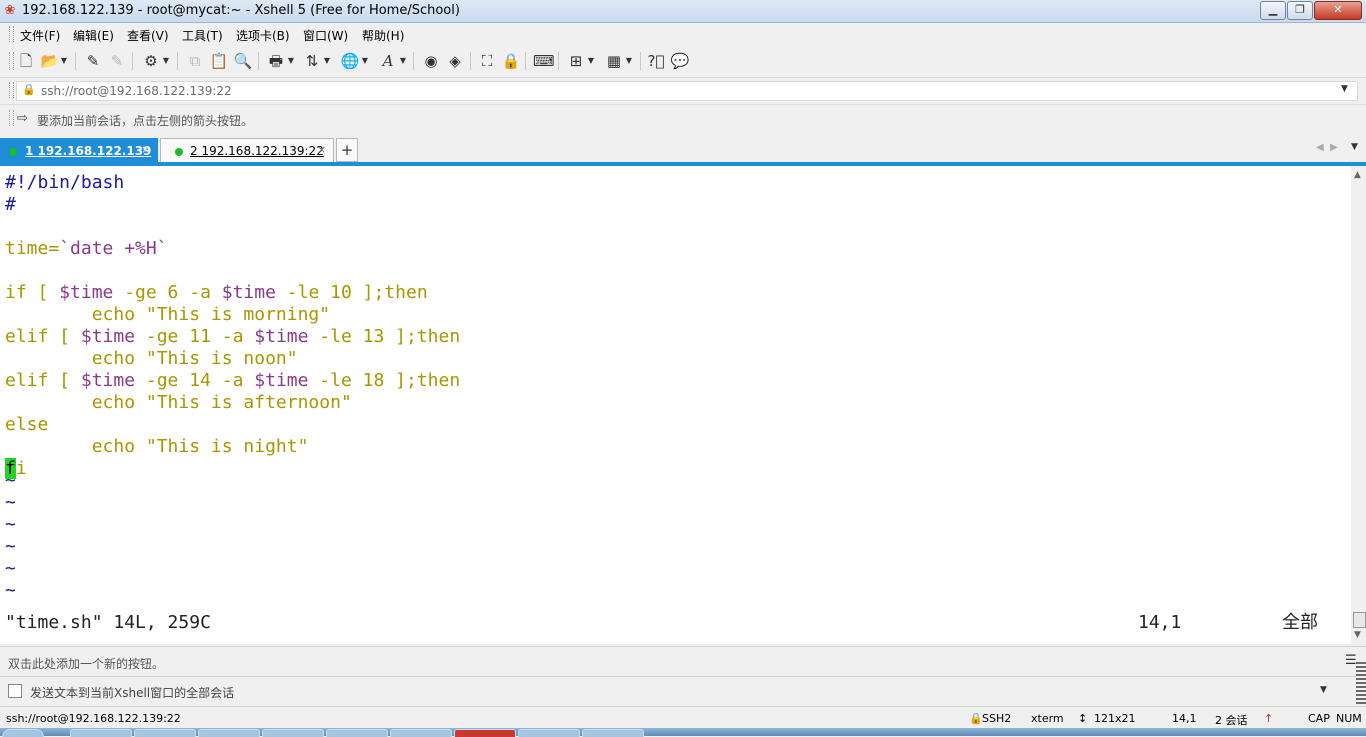 The height and width of the screenshot is (737, 1366). What do you see at coordinates (1334, 147) in the screenshot?
I see `tab-scroll-right-icon: ▶` at bounding box center [1334, 147].